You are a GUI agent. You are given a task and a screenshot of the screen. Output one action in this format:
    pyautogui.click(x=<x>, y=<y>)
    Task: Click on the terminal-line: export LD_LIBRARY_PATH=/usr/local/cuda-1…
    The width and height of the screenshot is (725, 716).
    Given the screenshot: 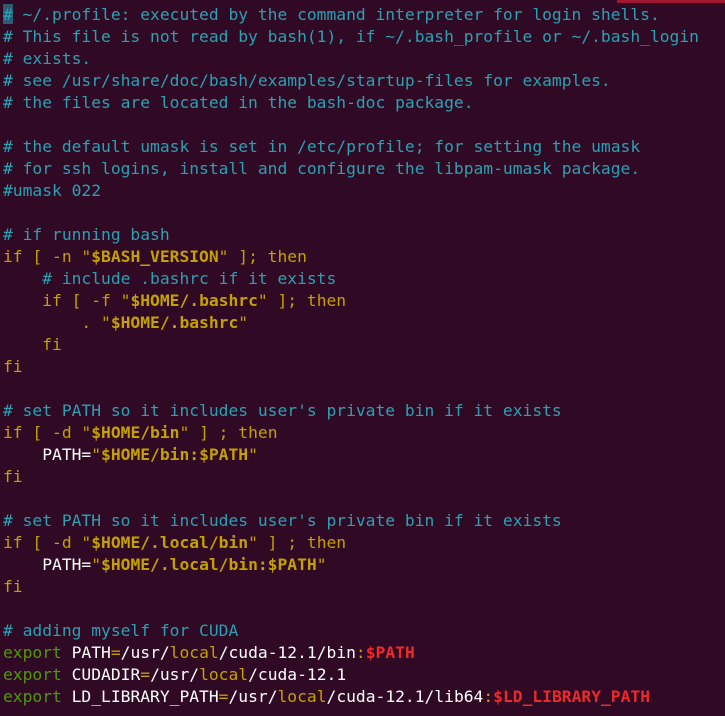 What is the action you would take?
    pyautogui.click(x=364, y=697)
    